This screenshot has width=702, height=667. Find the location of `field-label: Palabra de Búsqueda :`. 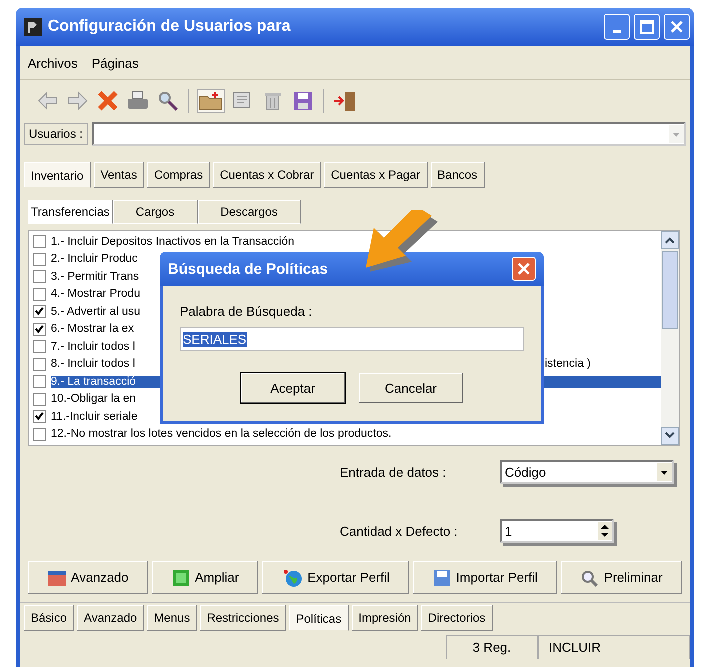

field-label: Palabra de Búsqueda : is located at coordinates (247, 311).